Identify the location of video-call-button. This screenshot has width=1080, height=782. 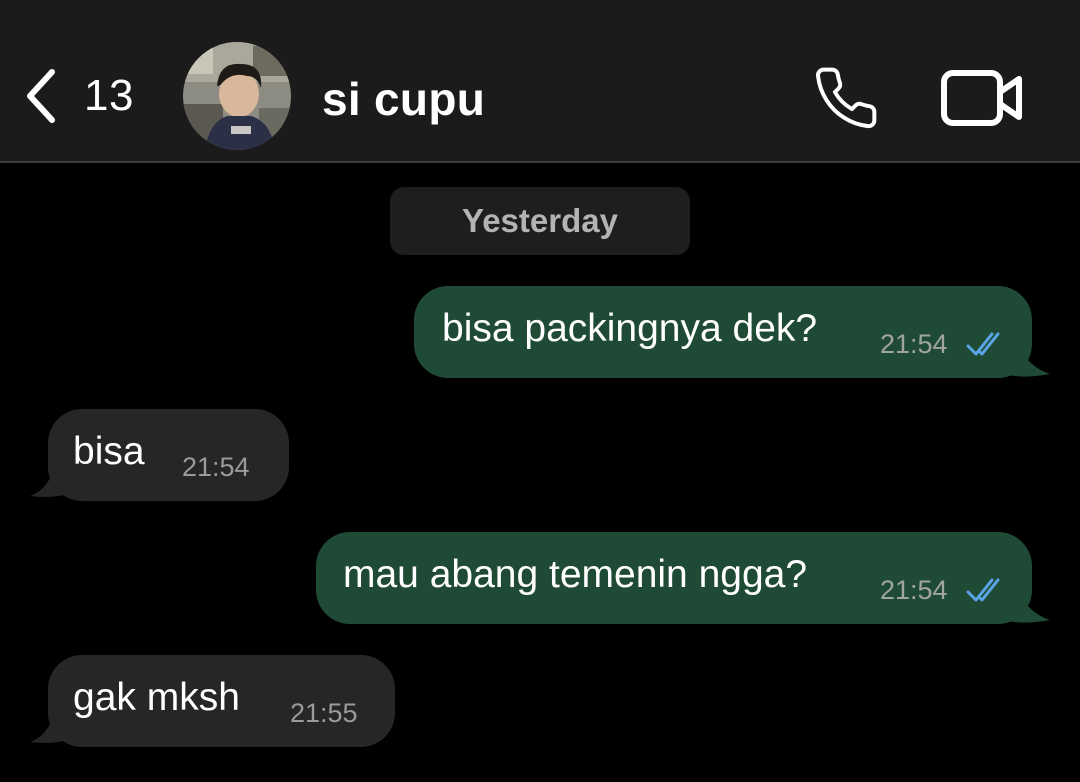
(982, 98).